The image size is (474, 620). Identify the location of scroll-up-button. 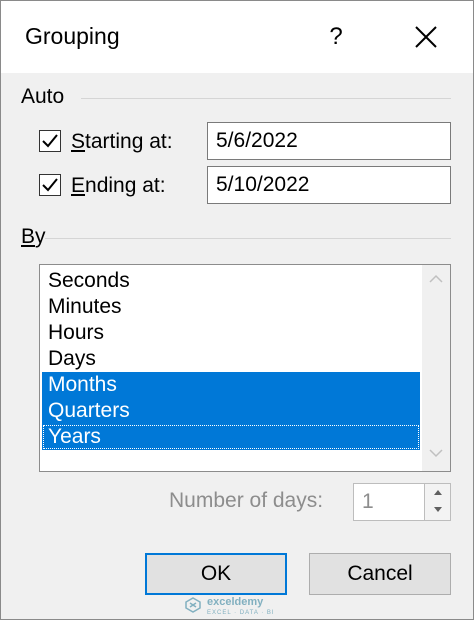
(436, 284).